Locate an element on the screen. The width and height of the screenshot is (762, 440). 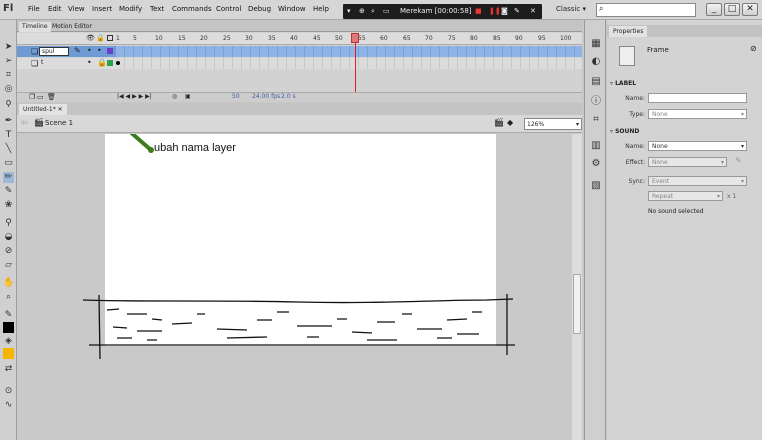
stage-scrollbar is located at coordinates (577, 287).